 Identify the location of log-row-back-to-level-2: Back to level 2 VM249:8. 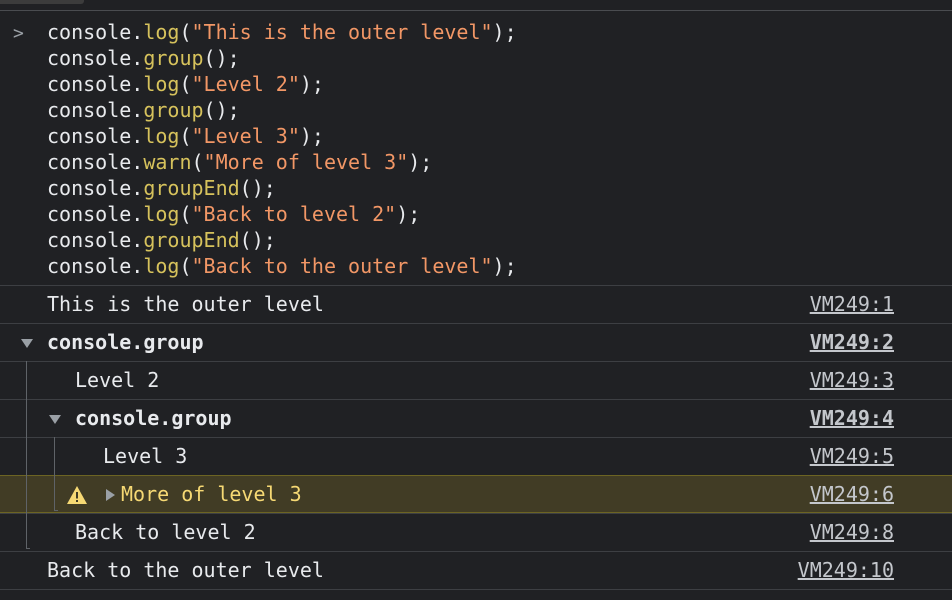
(476, 531).